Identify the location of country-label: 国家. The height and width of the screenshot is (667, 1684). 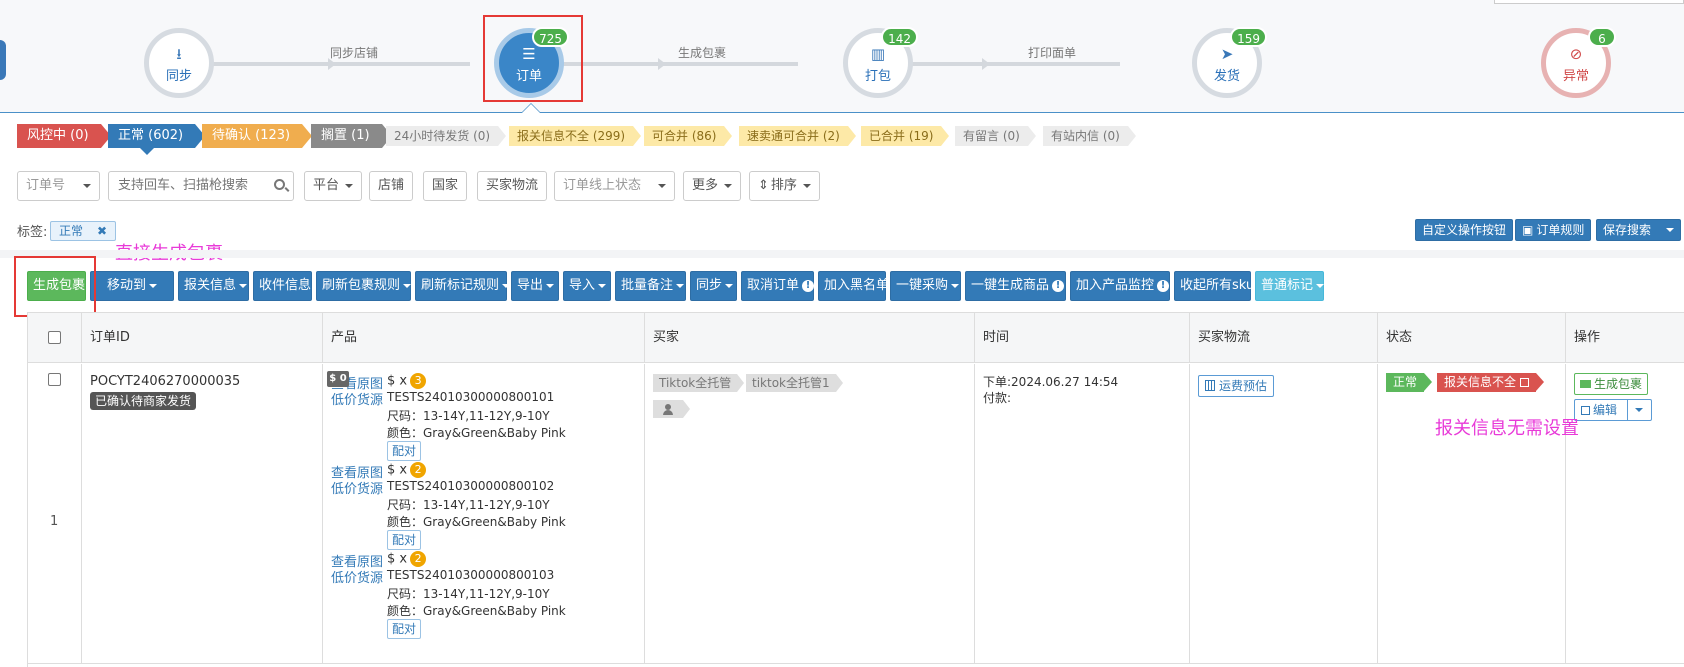
(445, 185).